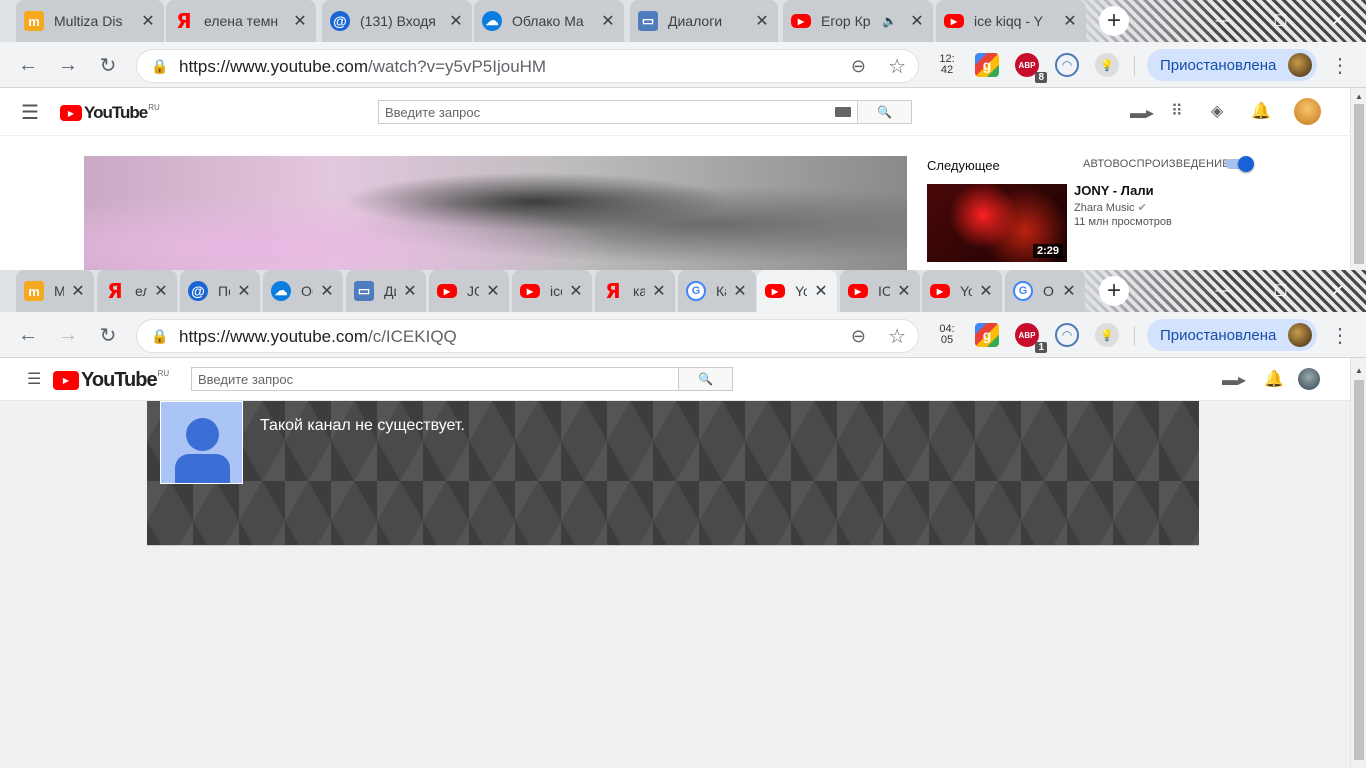 This screenshot has width=1366, height=768. Describe the element at coordinates (1358, 179) in the screenshot. I see `scrollbar-window1: ▲` at that location.